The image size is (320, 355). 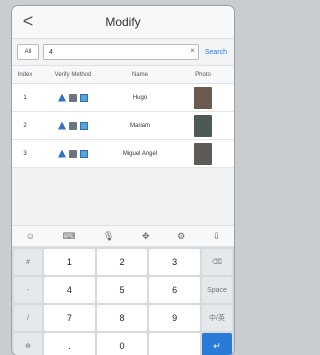 I want to click on key-slash: /, so click(x=28, y=318).